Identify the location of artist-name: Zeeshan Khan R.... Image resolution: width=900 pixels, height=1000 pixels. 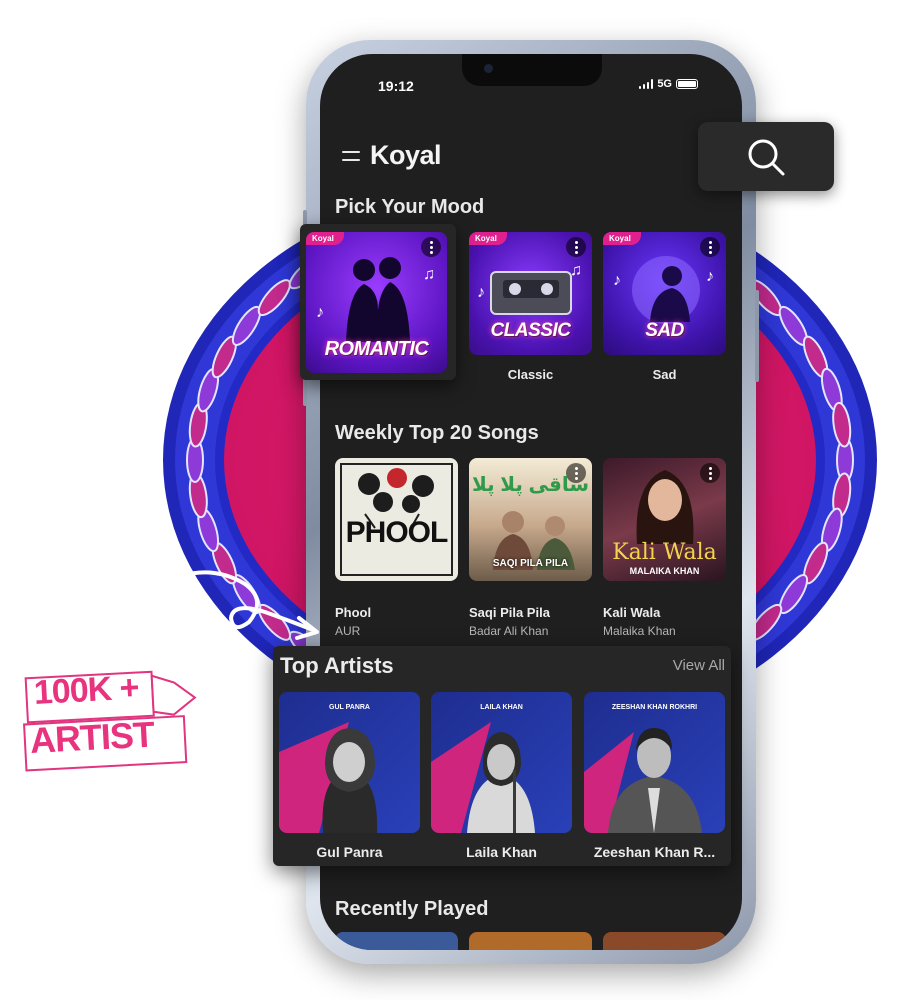
(654, 852).